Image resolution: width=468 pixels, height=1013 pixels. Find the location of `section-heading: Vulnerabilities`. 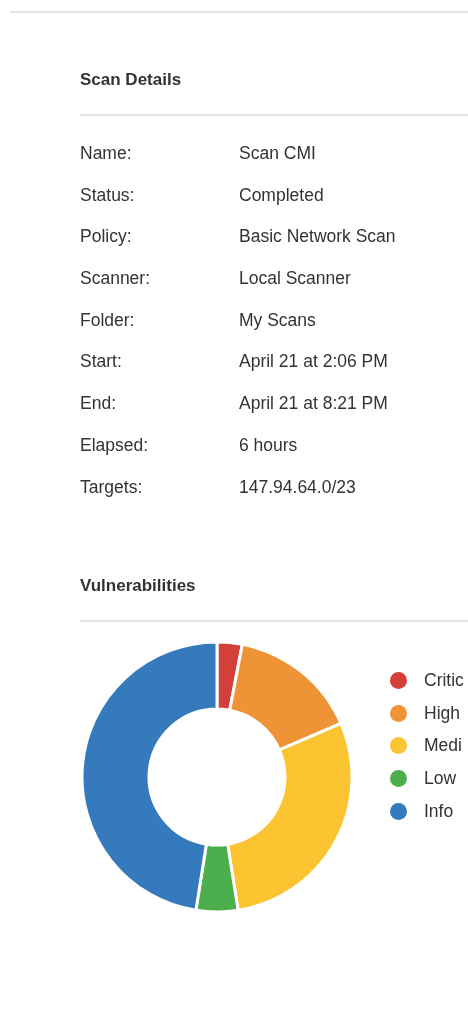

section-heading: Vulnerabilities is located at coordinates (138, 586).